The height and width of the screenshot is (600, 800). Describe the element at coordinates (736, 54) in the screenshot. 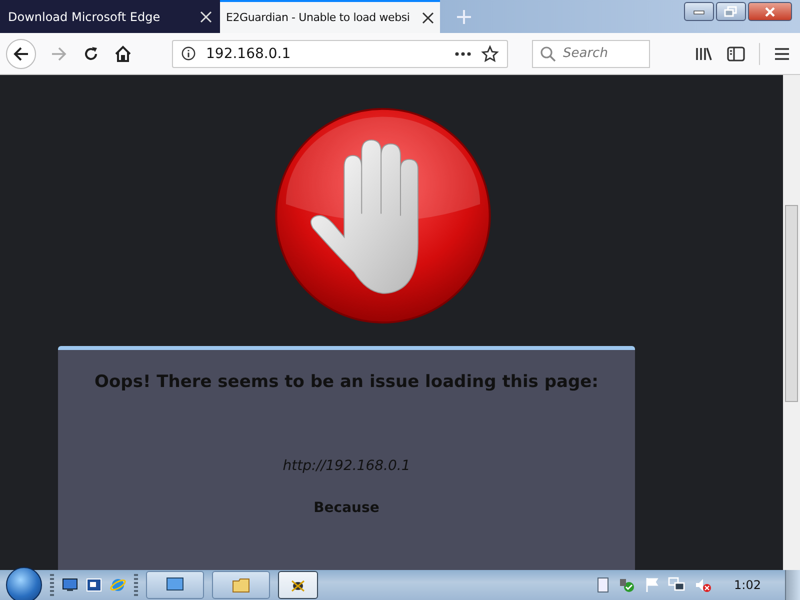

I see `sidebar-icon` at that location.